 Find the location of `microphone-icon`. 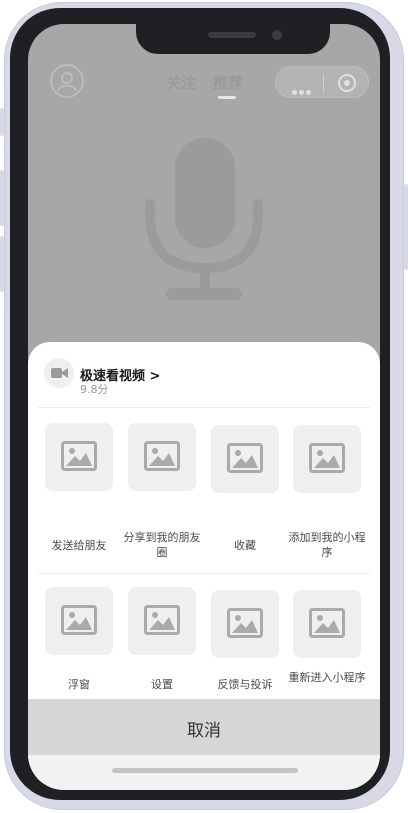

microphone-icon is located at coordinates (204, 219).